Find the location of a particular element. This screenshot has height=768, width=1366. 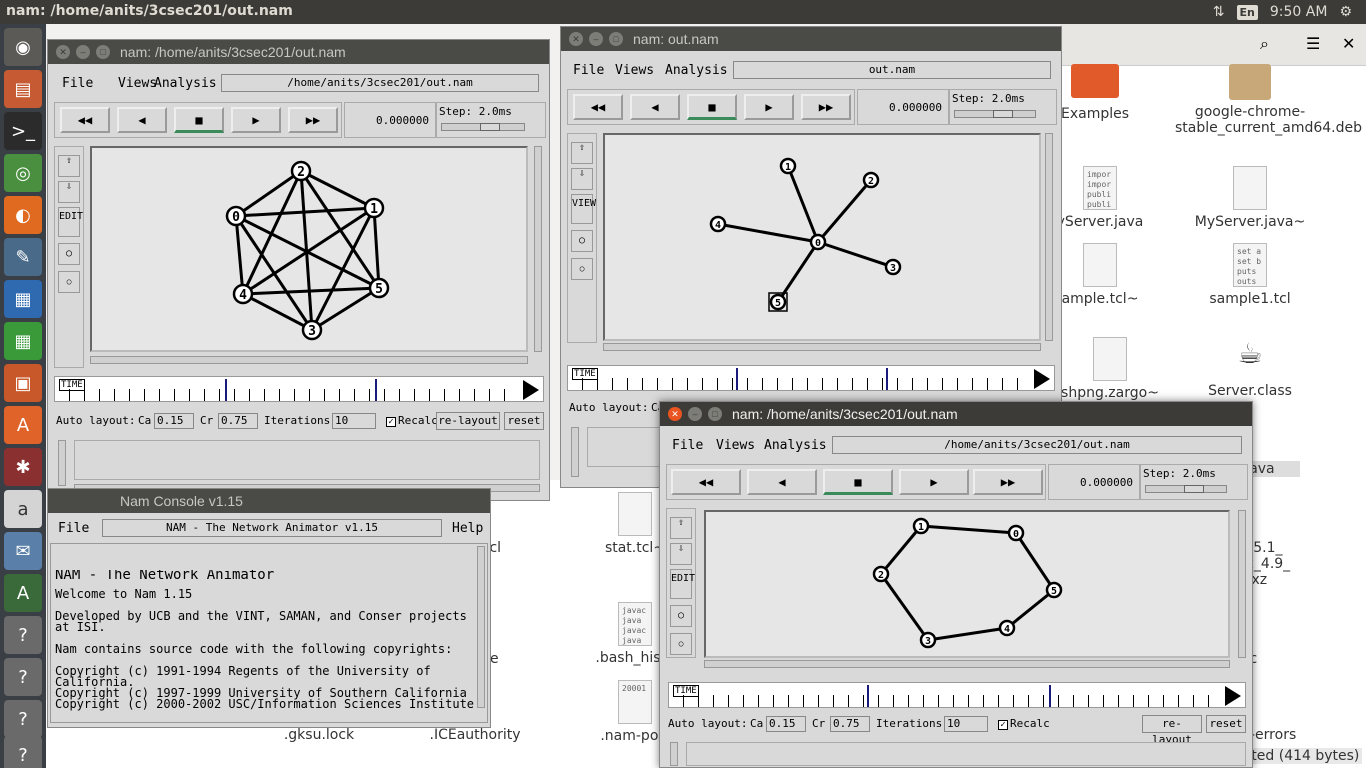

impress-icon: ▣ is located at coordinates (23, 383).